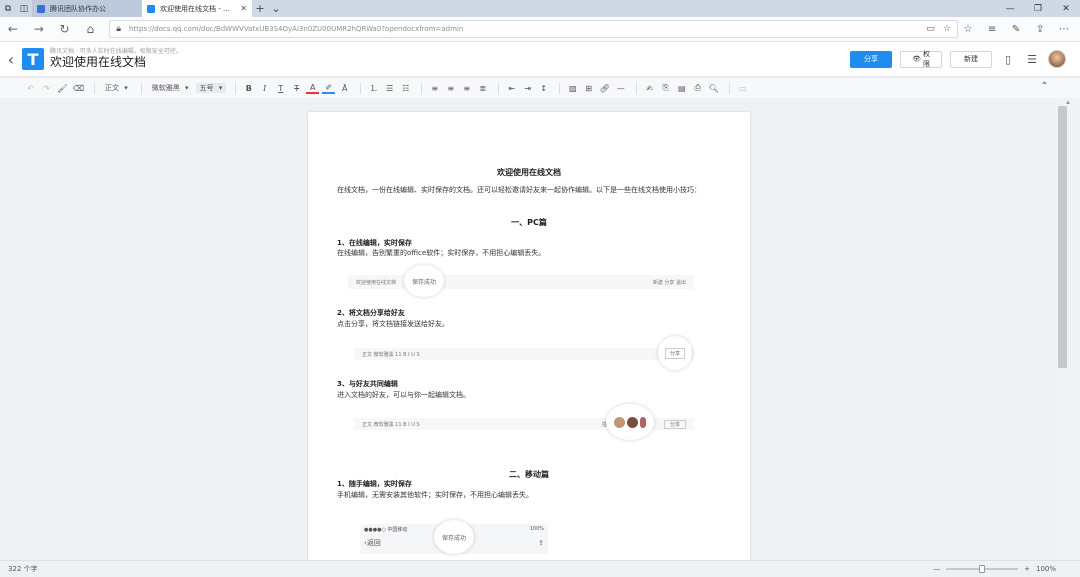 The image size is (1080, 577). What do you see at coordinates (78, 88) in the screenshot?
I see `clear-format-icon: ⌫` at bounding box center [78, 88].